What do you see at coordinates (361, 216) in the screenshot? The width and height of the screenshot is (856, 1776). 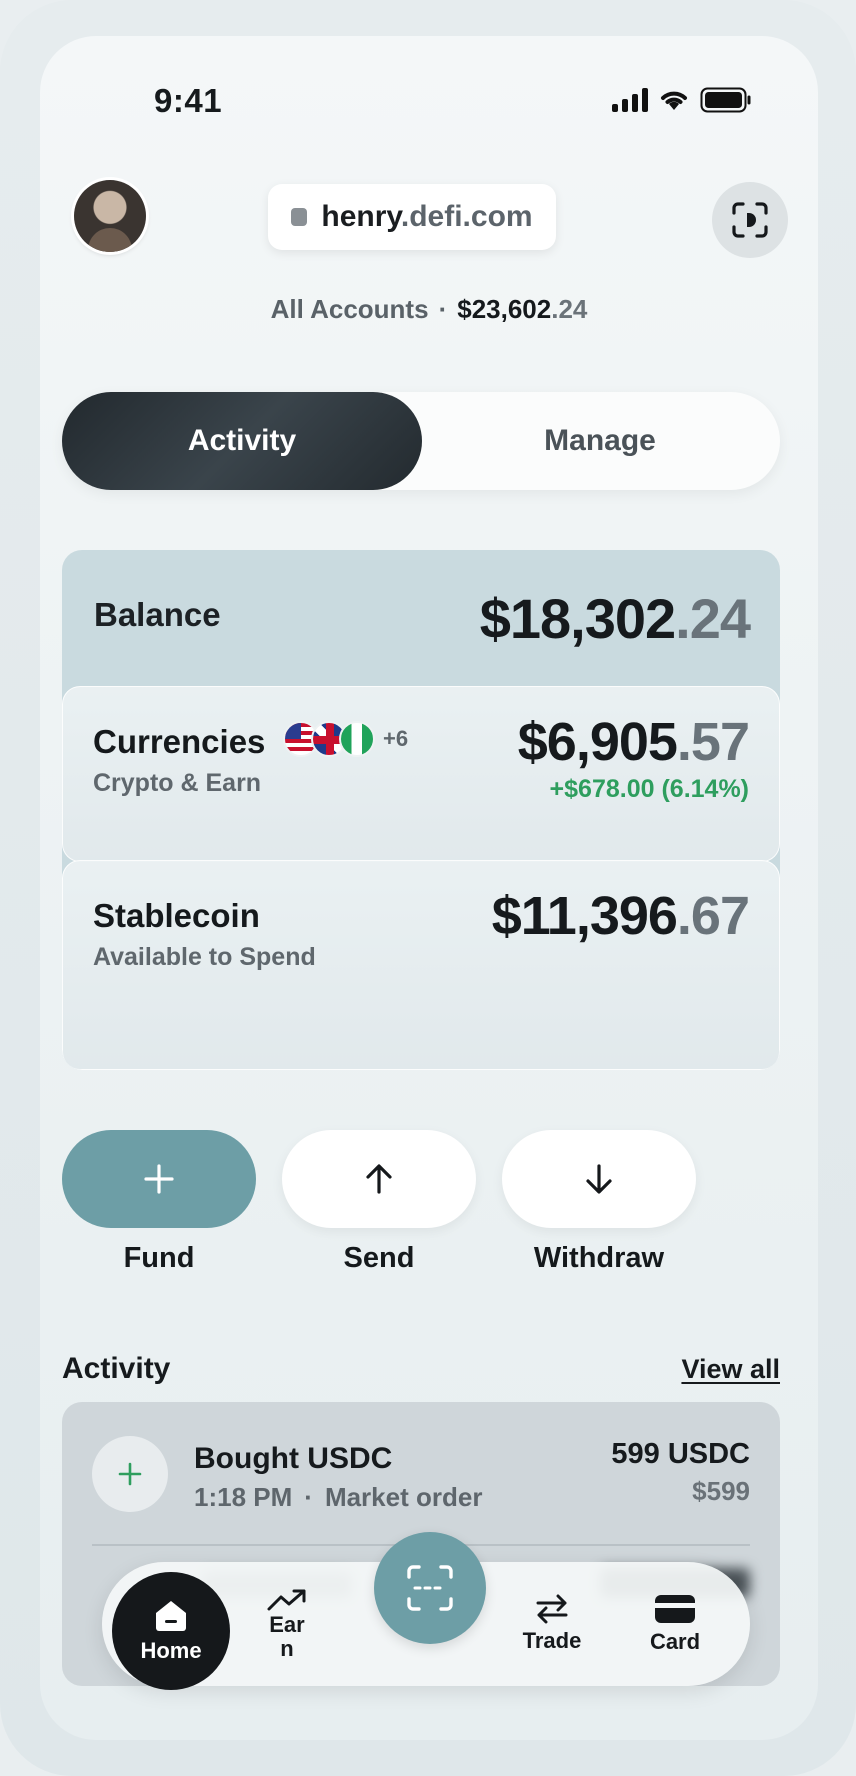 I see `url-main: henry` at bounding box center [361, 216].